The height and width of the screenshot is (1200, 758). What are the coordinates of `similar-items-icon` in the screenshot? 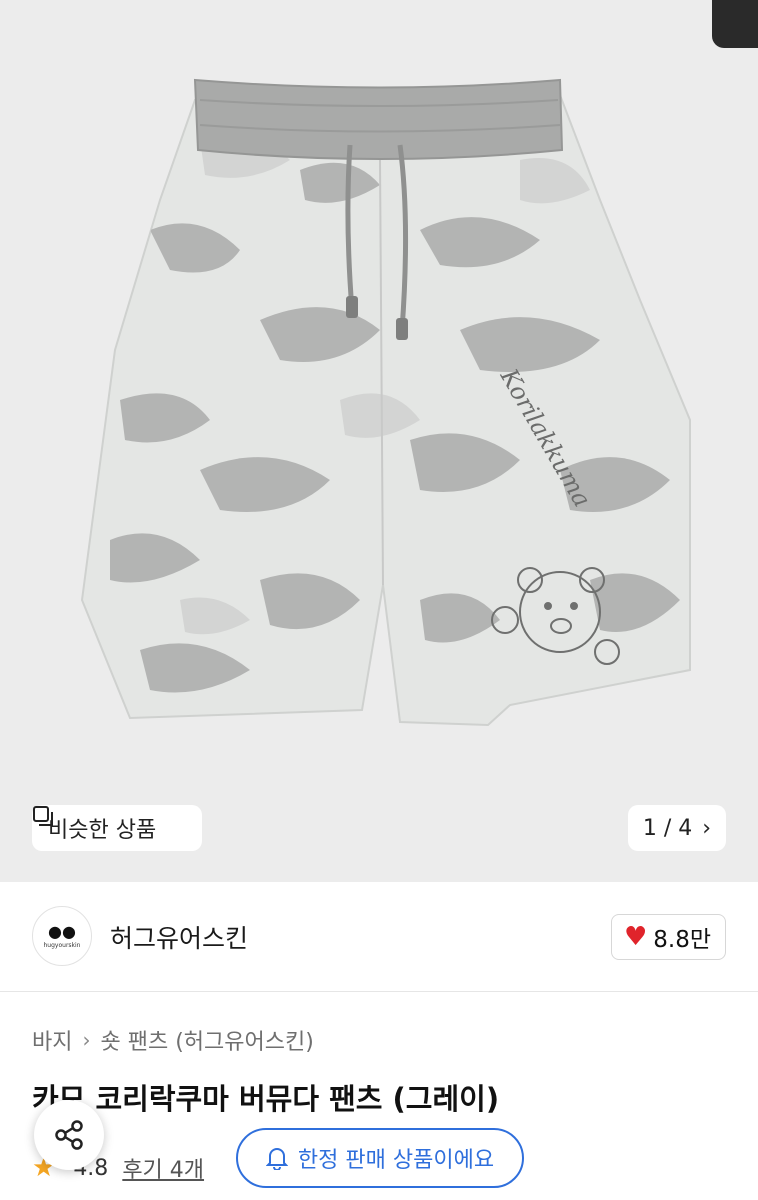 It's located at (43, 816).